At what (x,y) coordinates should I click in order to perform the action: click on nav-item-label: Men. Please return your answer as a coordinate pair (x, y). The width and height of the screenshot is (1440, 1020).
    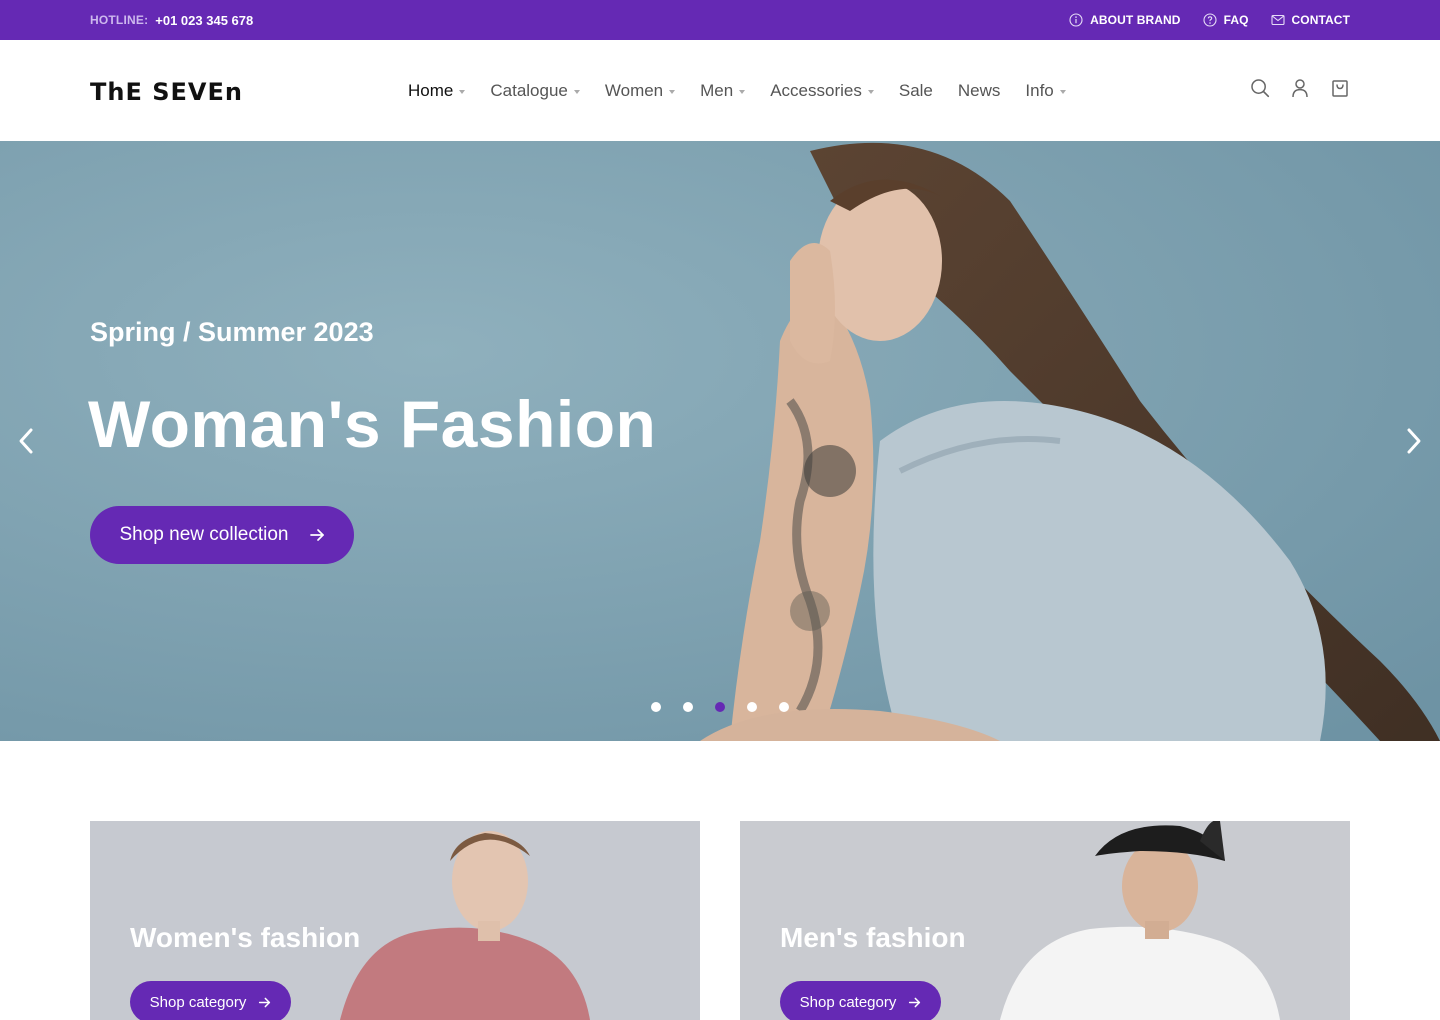
    Looking at the image, I should click on (717, 90).